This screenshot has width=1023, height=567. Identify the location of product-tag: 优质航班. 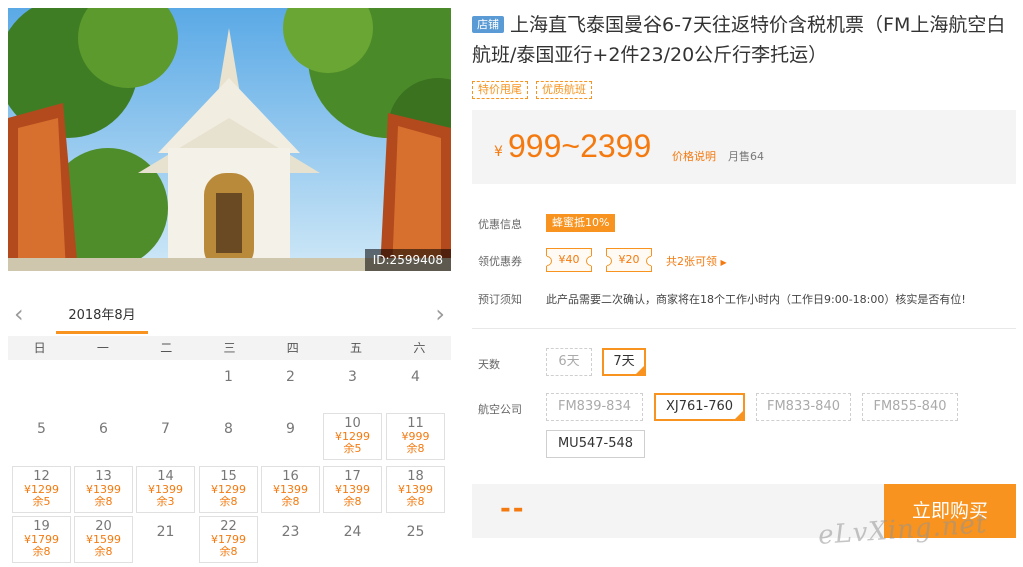
(564, 90).